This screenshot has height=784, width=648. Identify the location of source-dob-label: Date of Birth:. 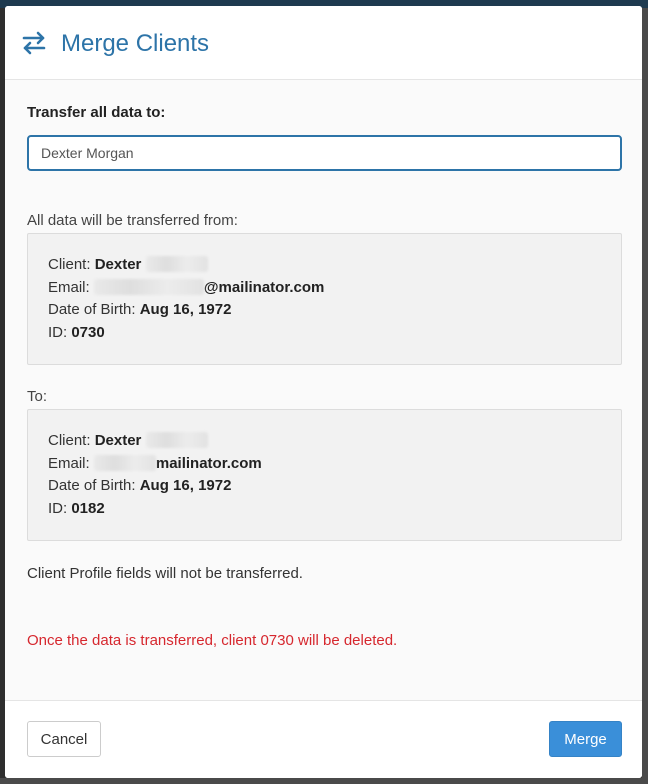
(92, 309).